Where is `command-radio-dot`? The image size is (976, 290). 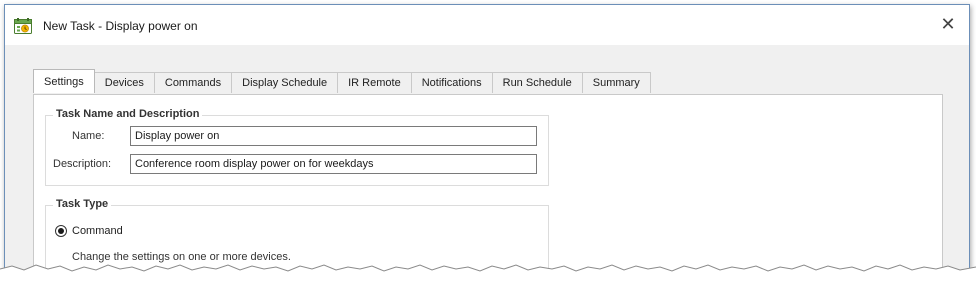 command-radio-dot is located at coordinates (61, 231).